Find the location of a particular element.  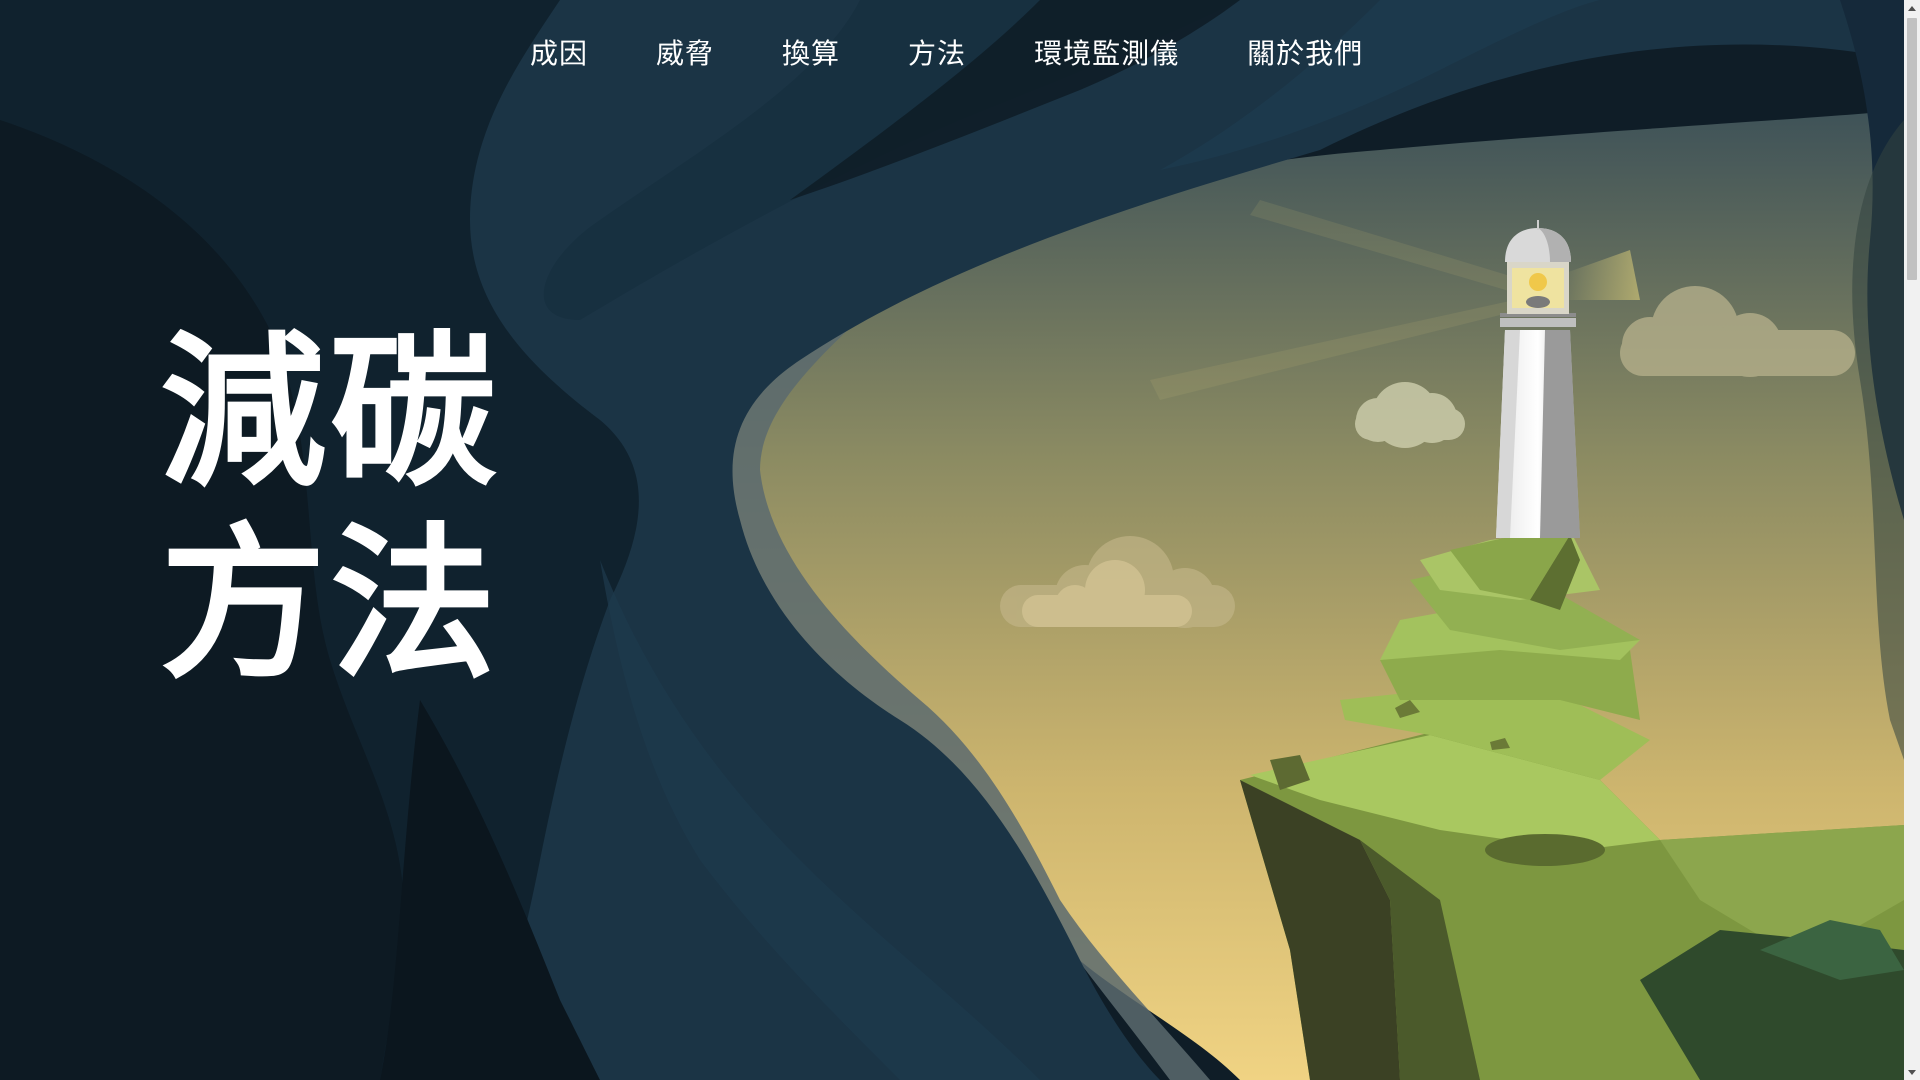

scroll-up-arrow-icon is located at coordinates (1912, 8).